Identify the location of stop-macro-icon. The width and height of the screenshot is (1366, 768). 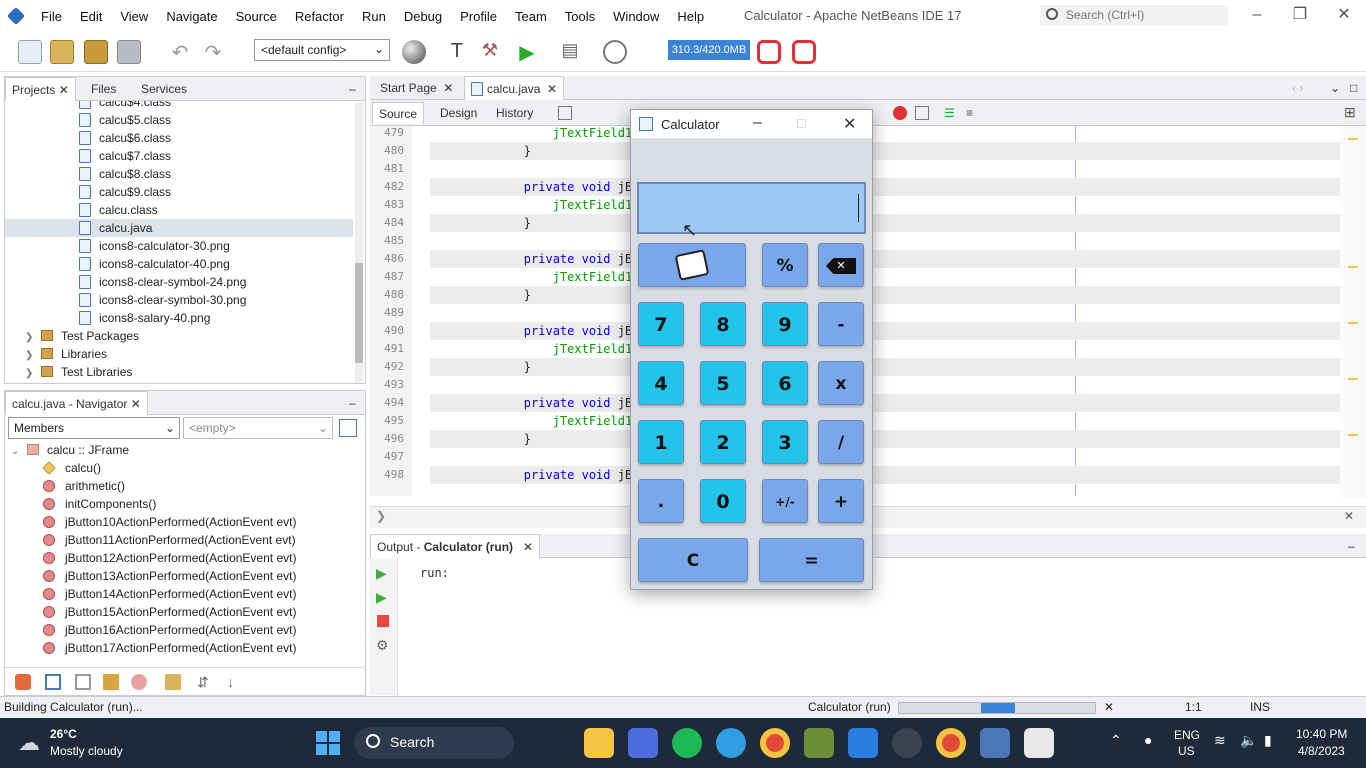
(922, 113).